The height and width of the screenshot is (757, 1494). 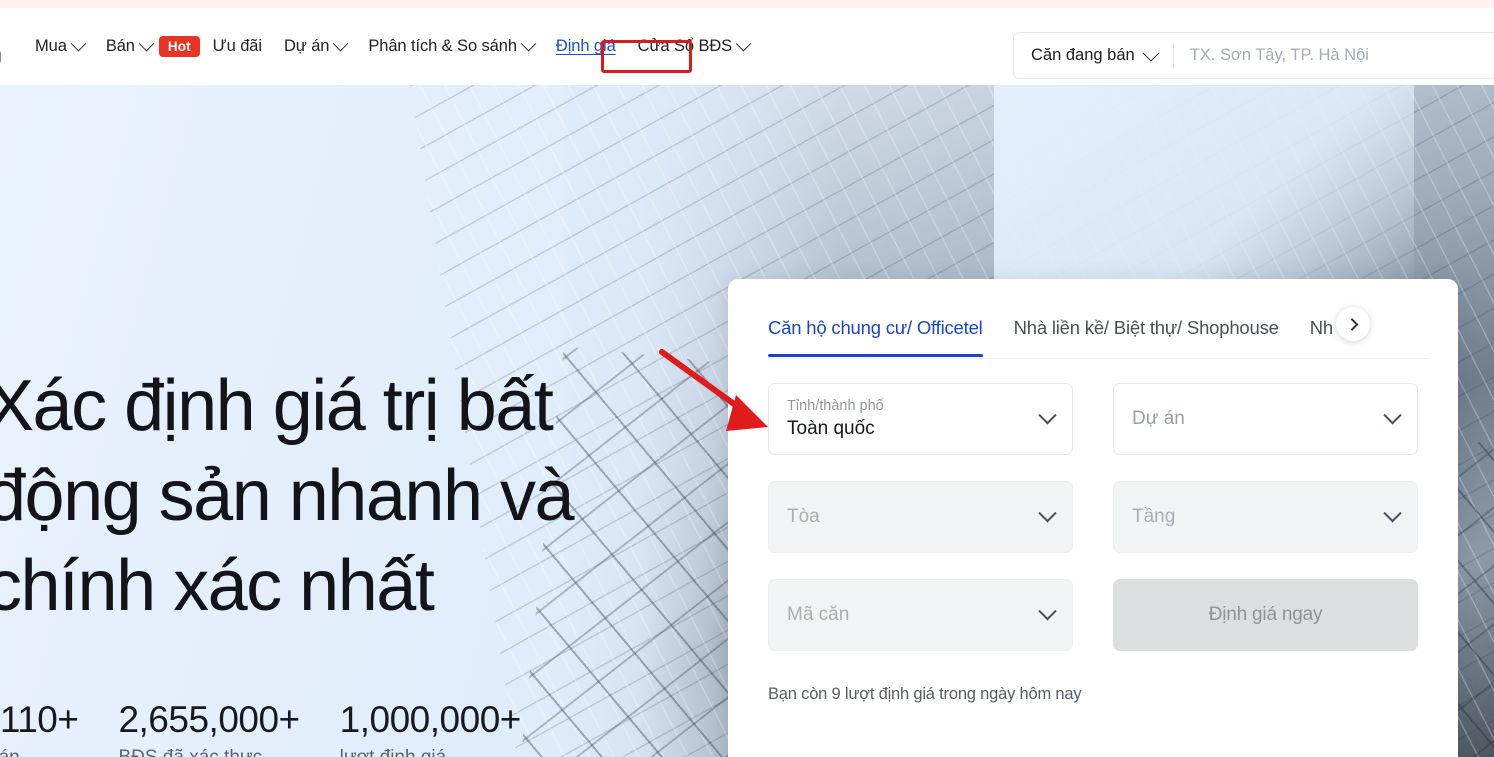 I want to click on stat-number: 1,110+, so click(x=39, y=719).